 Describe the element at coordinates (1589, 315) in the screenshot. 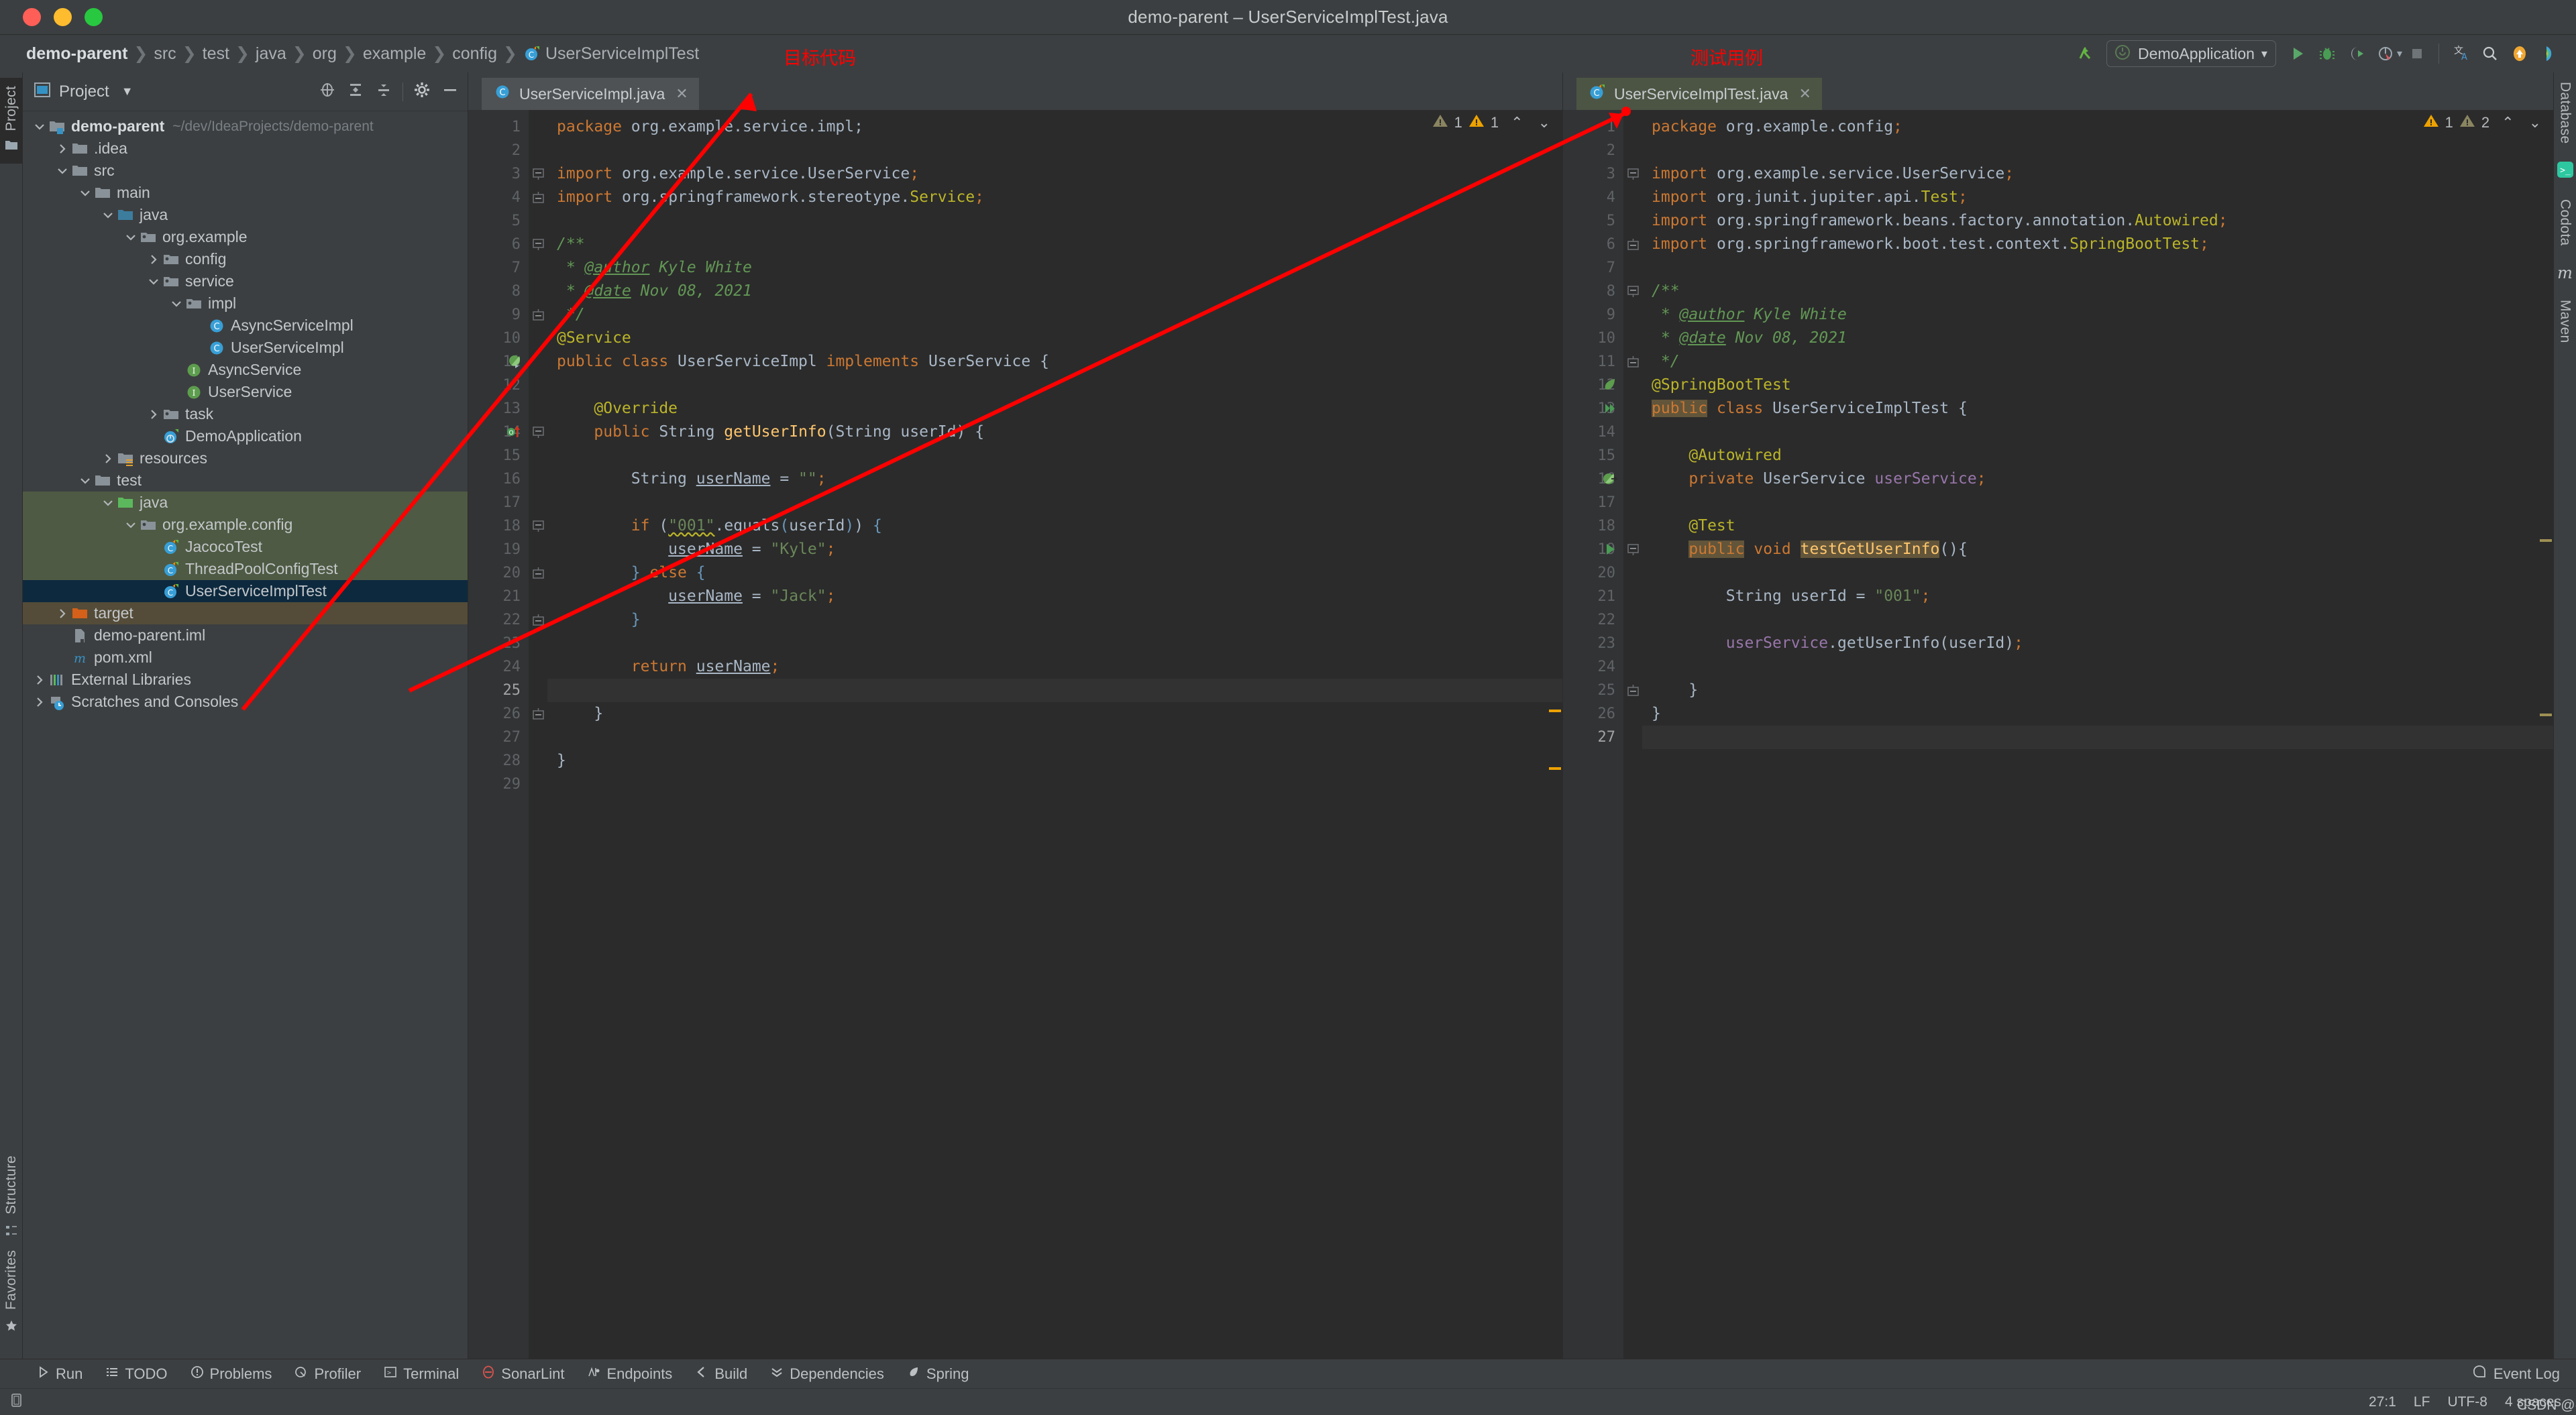

I see `line-number: 9` at that location.